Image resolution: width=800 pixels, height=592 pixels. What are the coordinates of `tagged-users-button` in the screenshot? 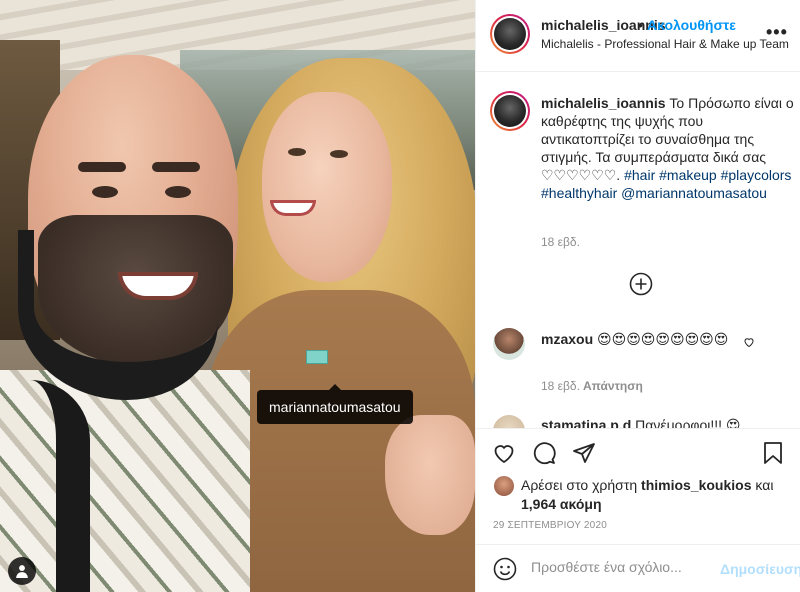 It's located at (22, 571).